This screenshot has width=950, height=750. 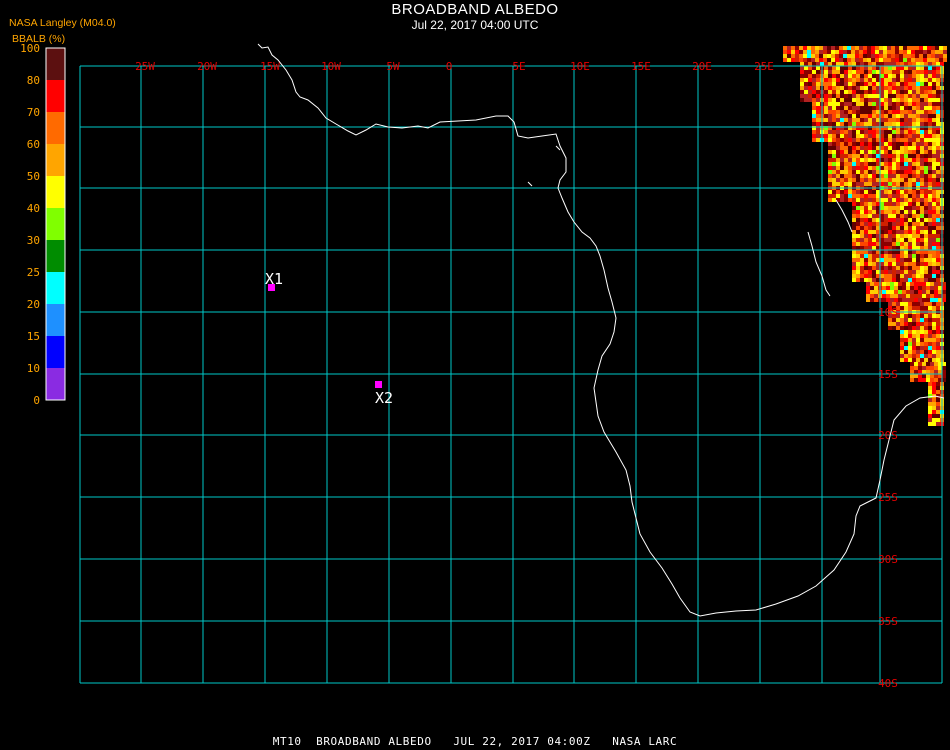 I want to click on colorbar-swatch, so click(x=55, y=288).